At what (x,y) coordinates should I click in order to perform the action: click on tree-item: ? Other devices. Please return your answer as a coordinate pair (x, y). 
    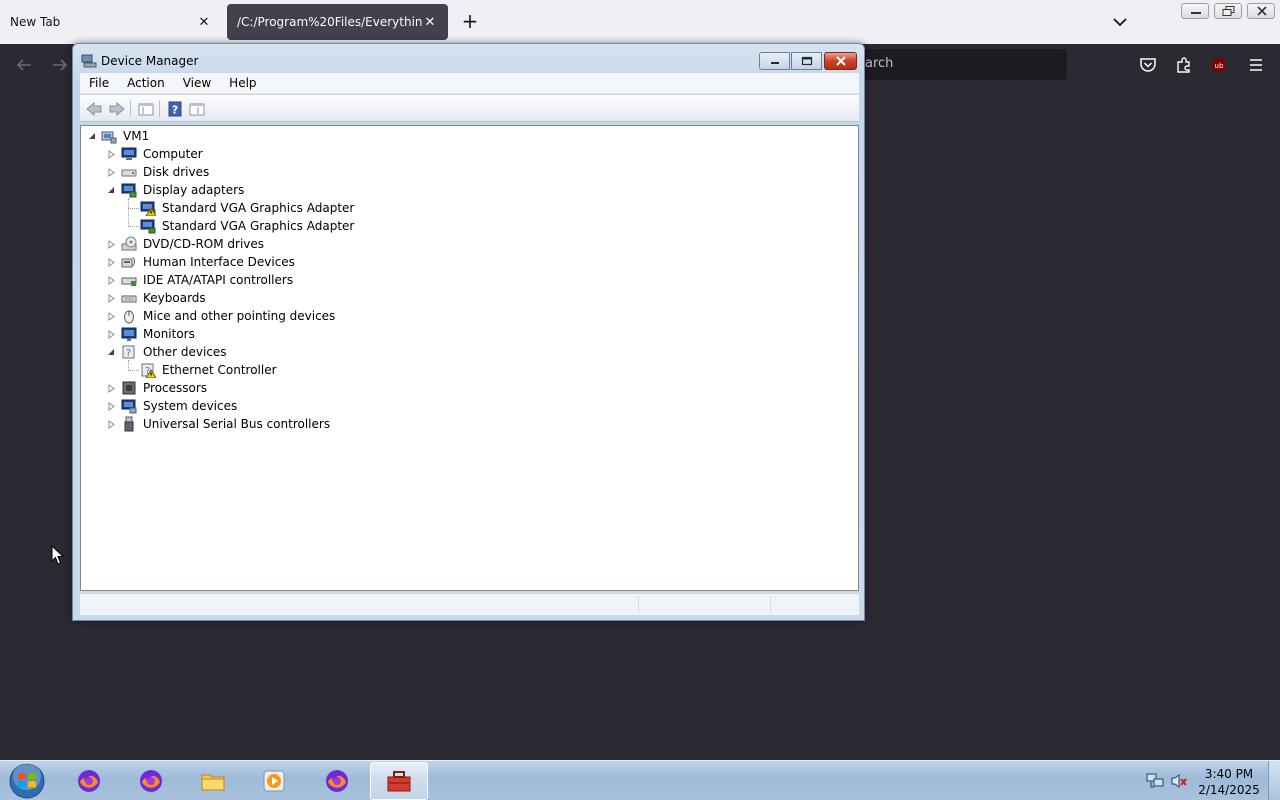
    Looking at the image, I should click on (321, 352).